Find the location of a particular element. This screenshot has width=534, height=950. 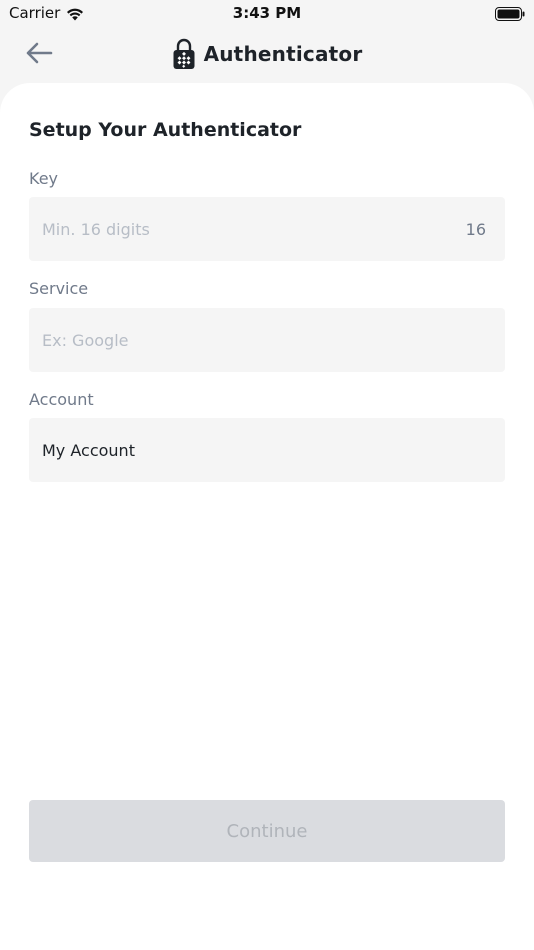

key-field: 16 is located at coordinates (267, 229).